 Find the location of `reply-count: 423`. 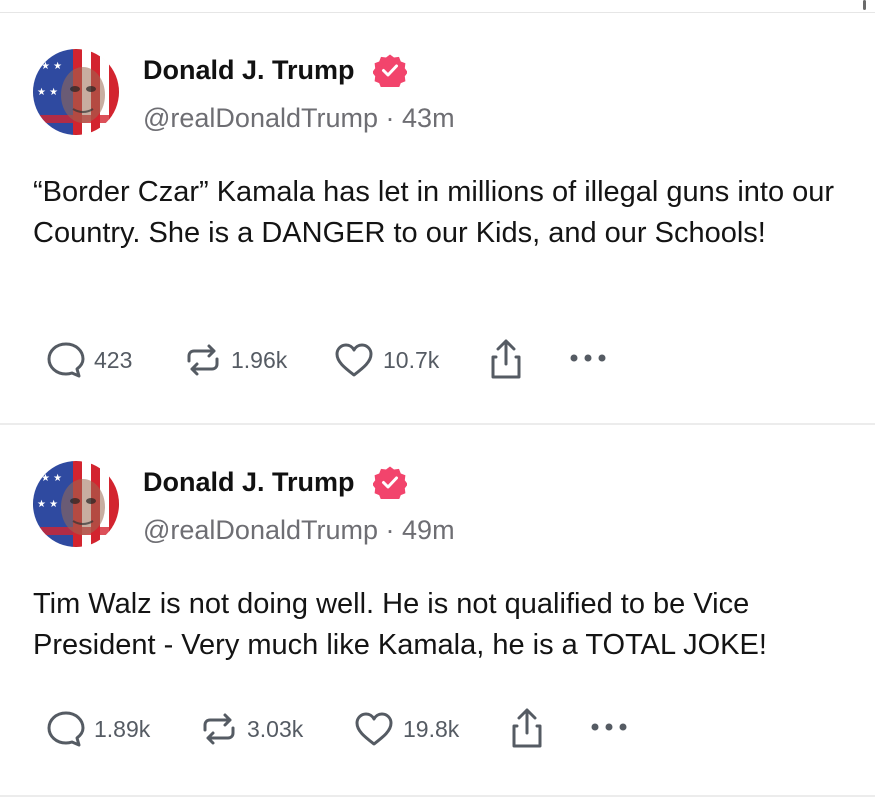

reply-count: 423 is located at coordinates (113, 359).